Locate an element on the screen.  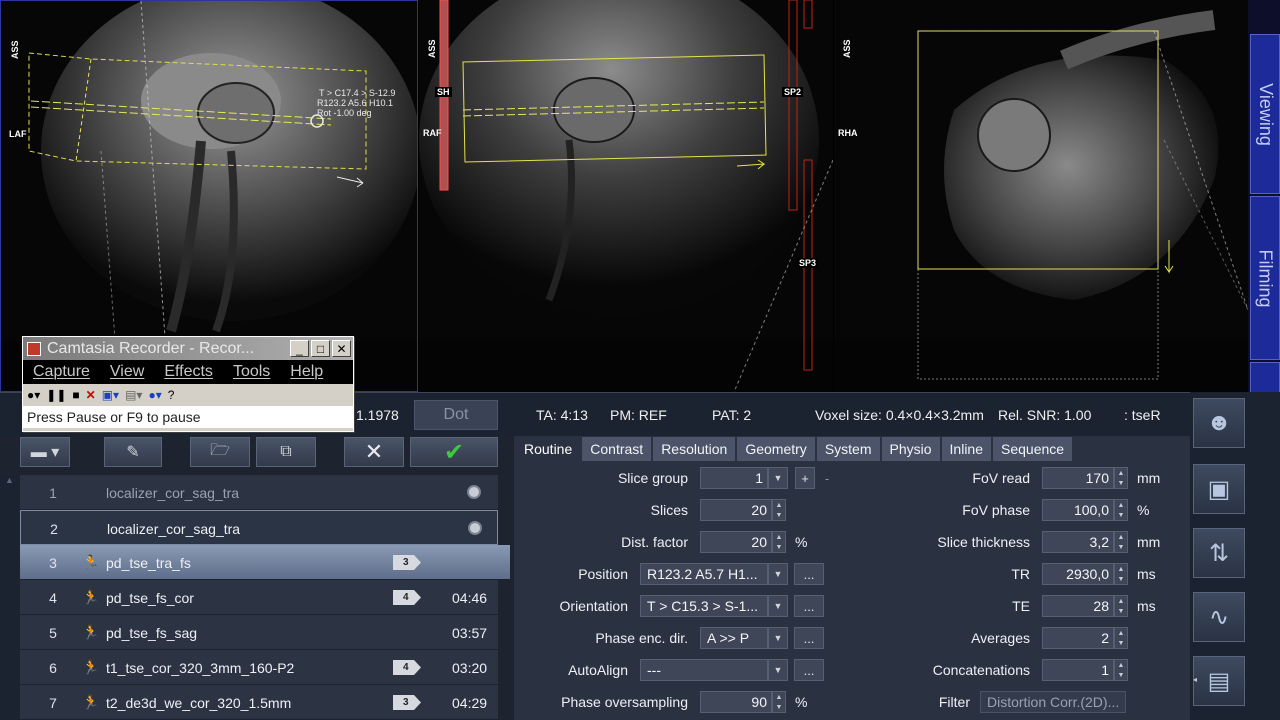
apply-button: ✔ is located at coordinates (454, 452).